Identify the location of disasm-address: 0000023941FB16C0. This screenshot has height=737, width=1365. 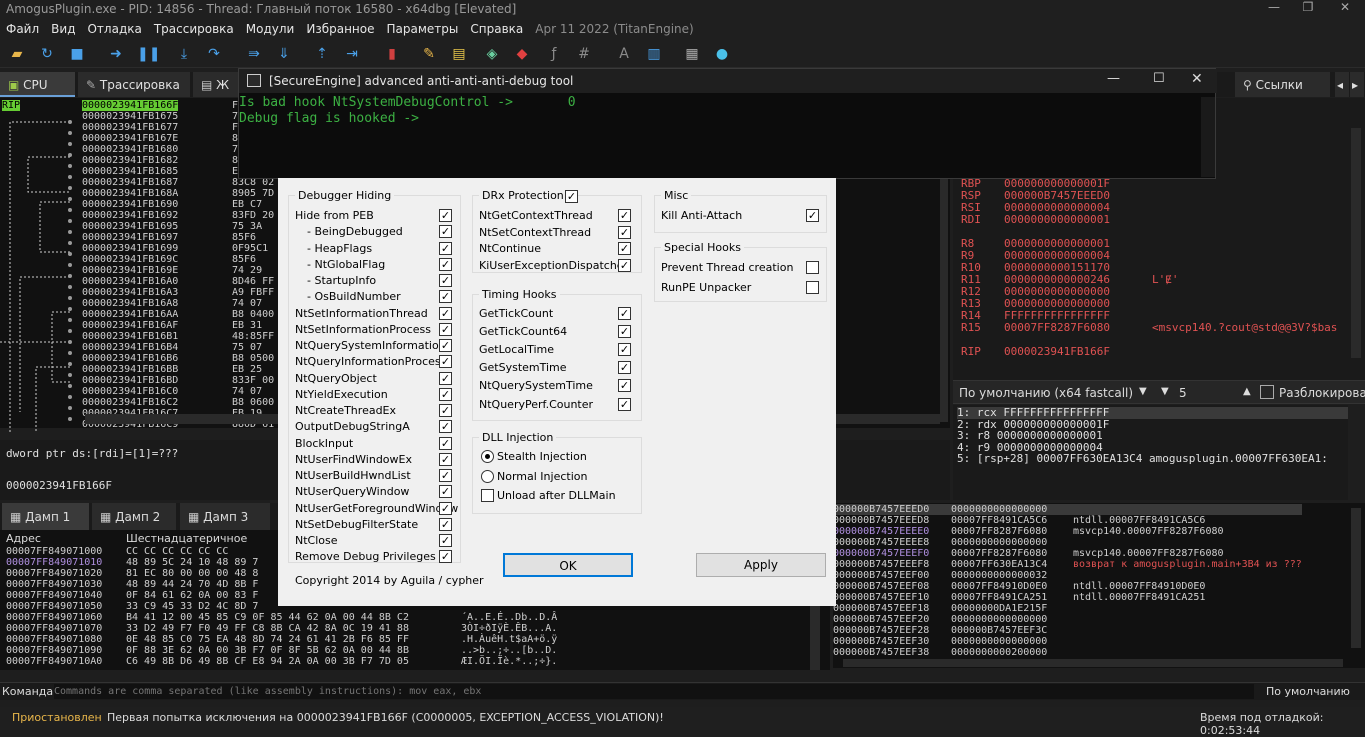
(130, 391).